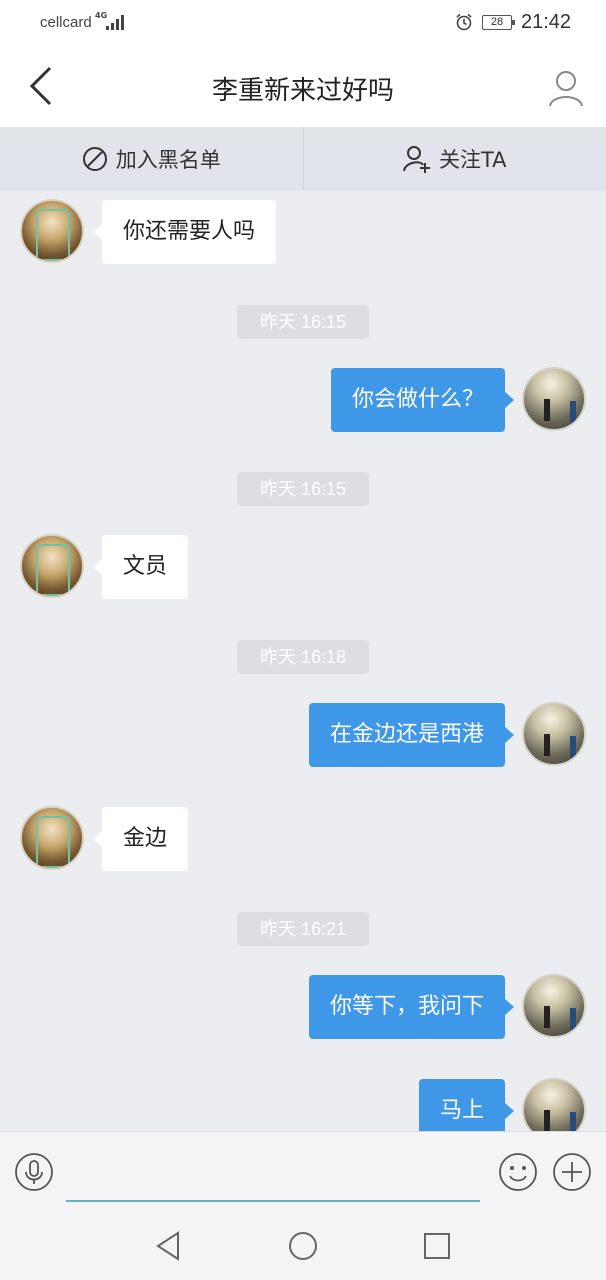 This screenshot has height=1280, width=606. I want to click on follow-label: 关注TA, so click(472, 160).